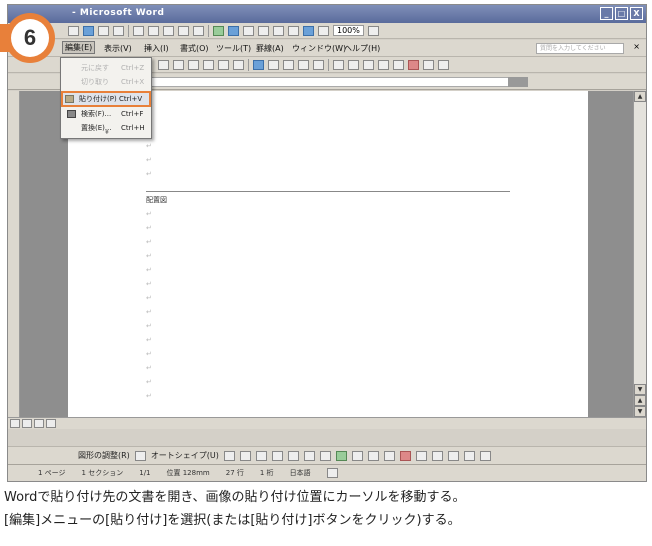  Describe the element at coordinates (248, 30) in the screenshot. I see `insert-table-icon` at that location.